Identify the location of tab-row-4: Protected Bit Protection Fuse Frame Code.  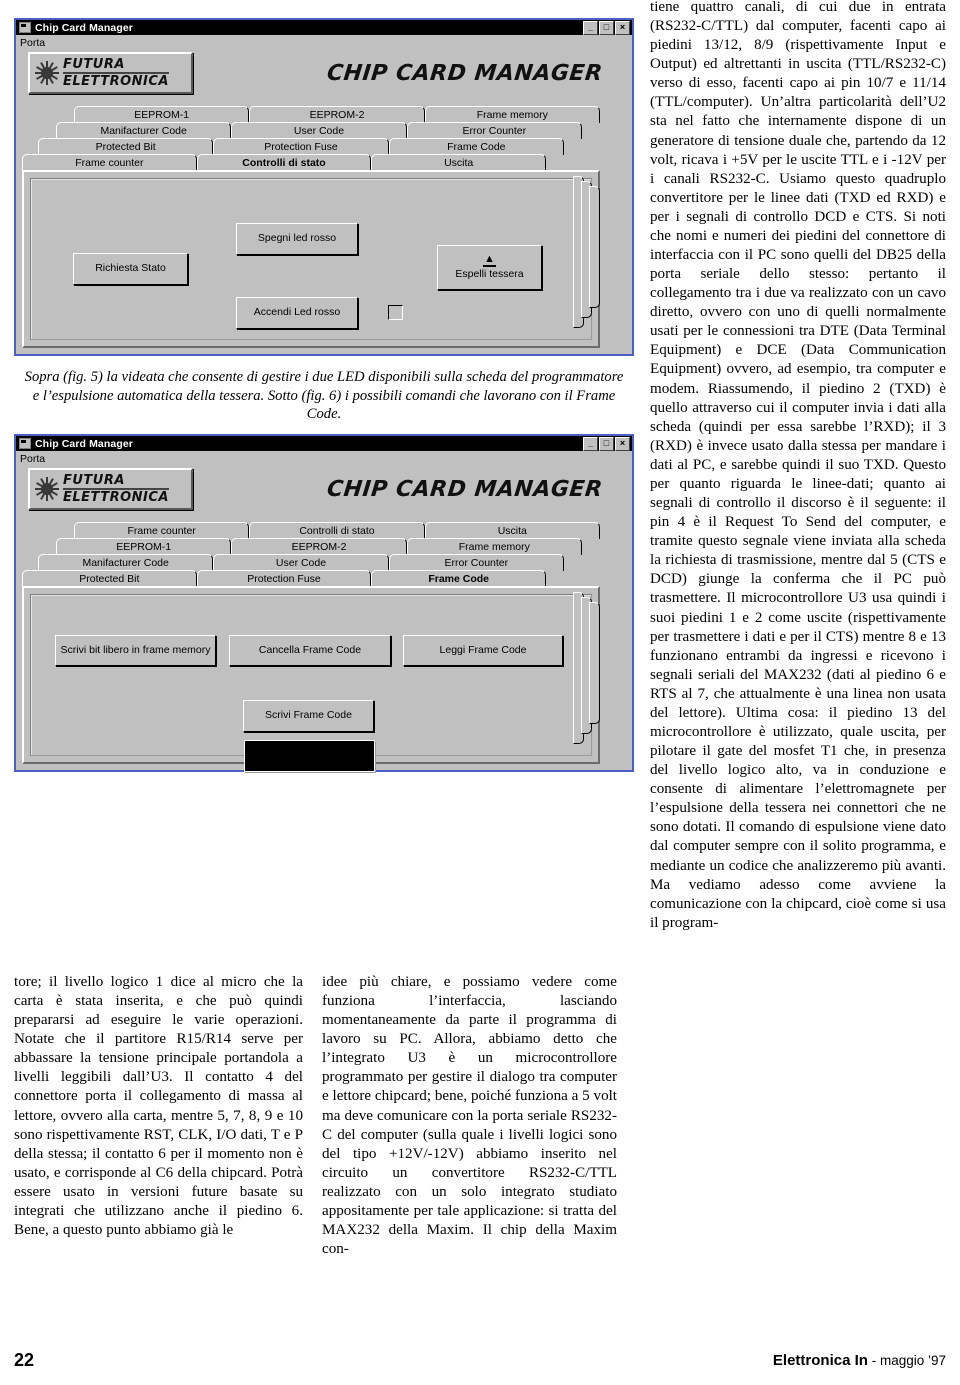
(284, 579).